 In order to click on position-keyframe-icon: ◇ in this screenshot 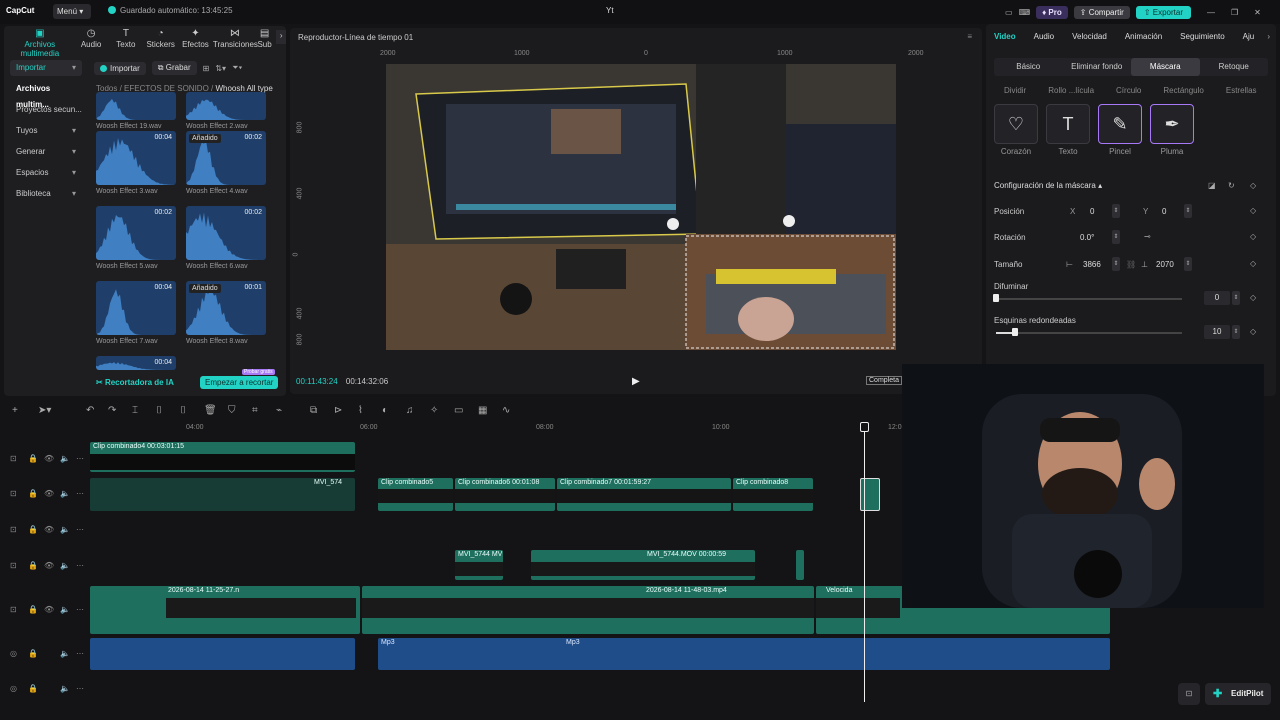, I will do `click(1253, 210)`.